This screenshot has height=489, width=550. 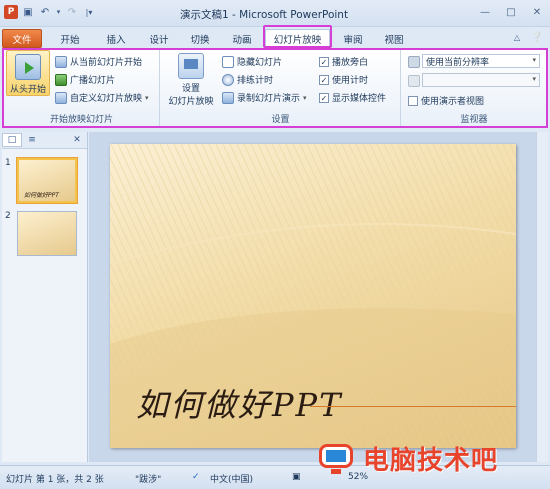 What do you see at coordinates (474, 88) in the screenshot?
I see `group-monitors: 使用当前分辨率 ▾ ▾ 使用演示者视图 监视器` at bounding box center [474, 88].